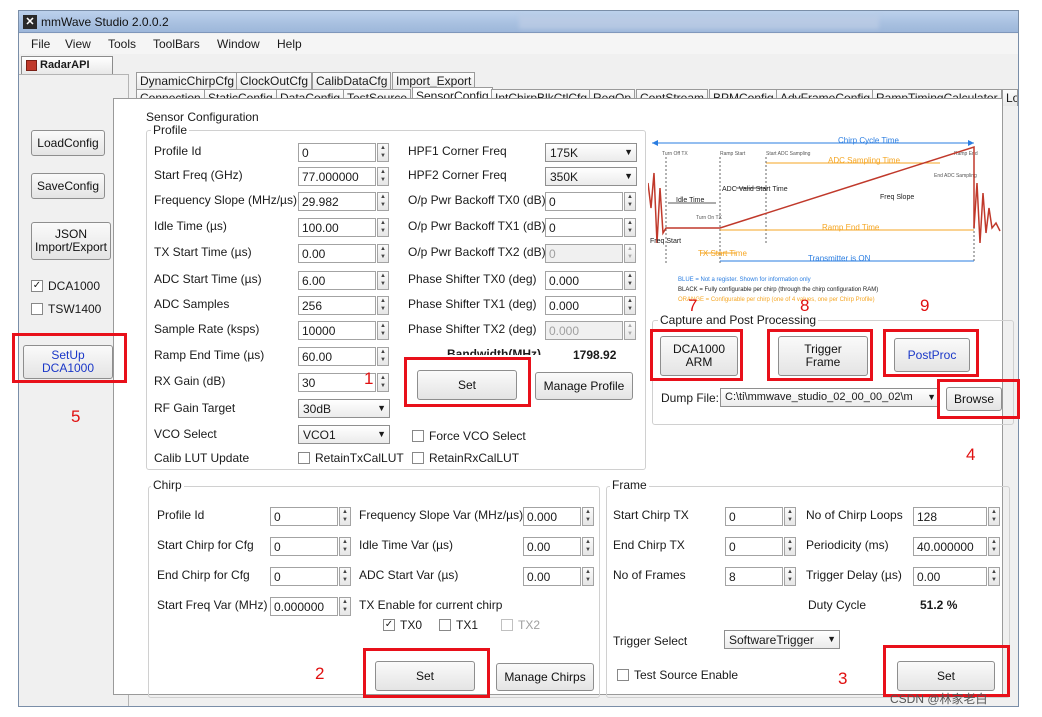 The height and width of the screenshot is (717, 1042). Describe the element at coordinates (37, 309) in the screenshot. I see `tsw1400-checkbox` at that location.